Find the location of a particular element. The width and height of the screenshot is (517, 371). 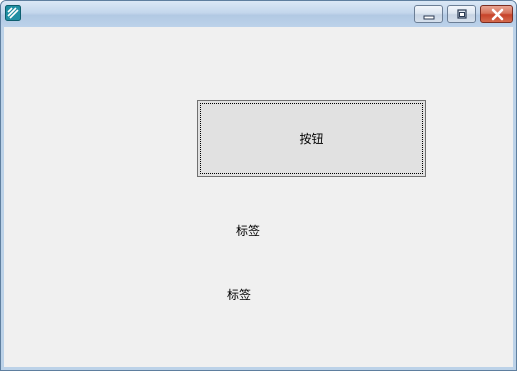

static-label-2: 标签 is located at coordinates (239, 295).